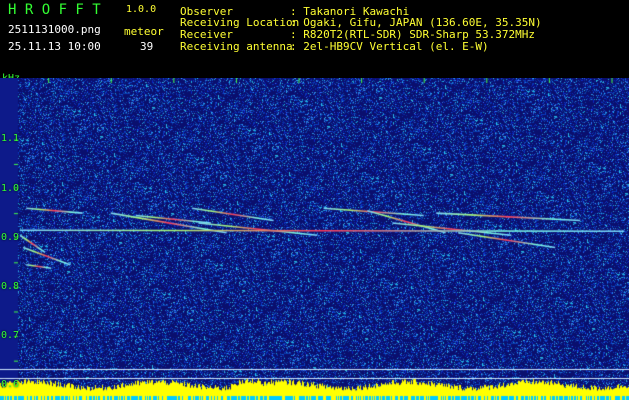 This screenshot has width=629, height=400. Describe the element at coordinates (10, 336) in the screenshot. I see `y-tick-label: 0.7` at that location.